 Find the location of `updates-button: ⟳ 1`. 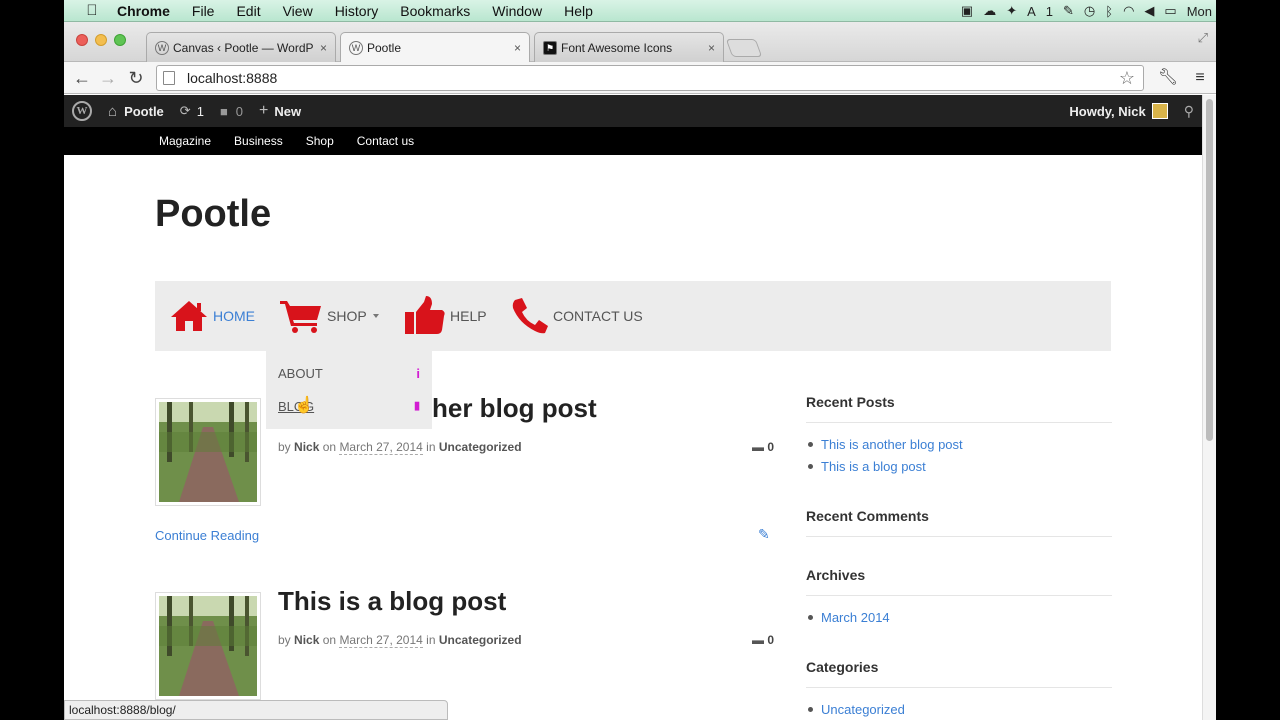

updates-button: ⟳ 1 is located at coordinates (192, 111).